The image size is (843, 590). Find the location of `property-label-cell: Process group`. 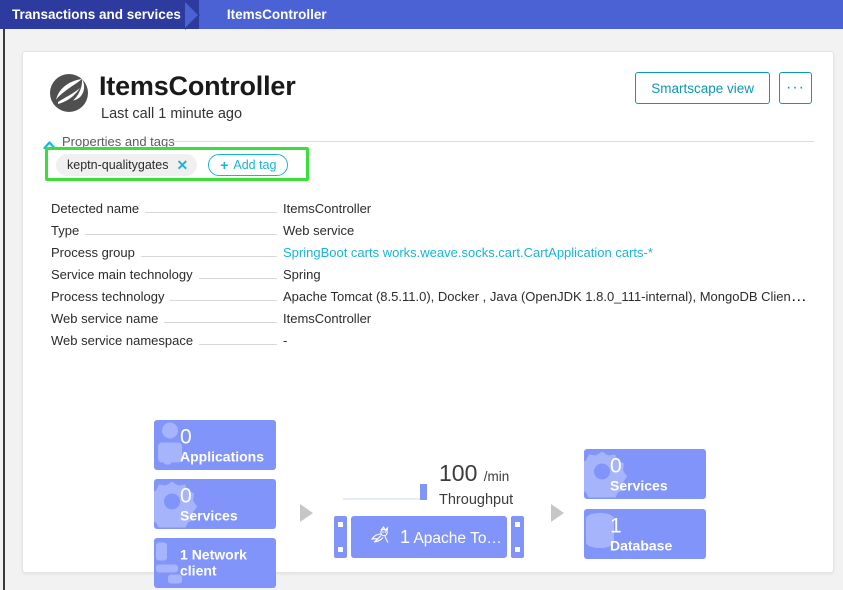

property-label-cell: Process group is located at coordinates (167, 253).